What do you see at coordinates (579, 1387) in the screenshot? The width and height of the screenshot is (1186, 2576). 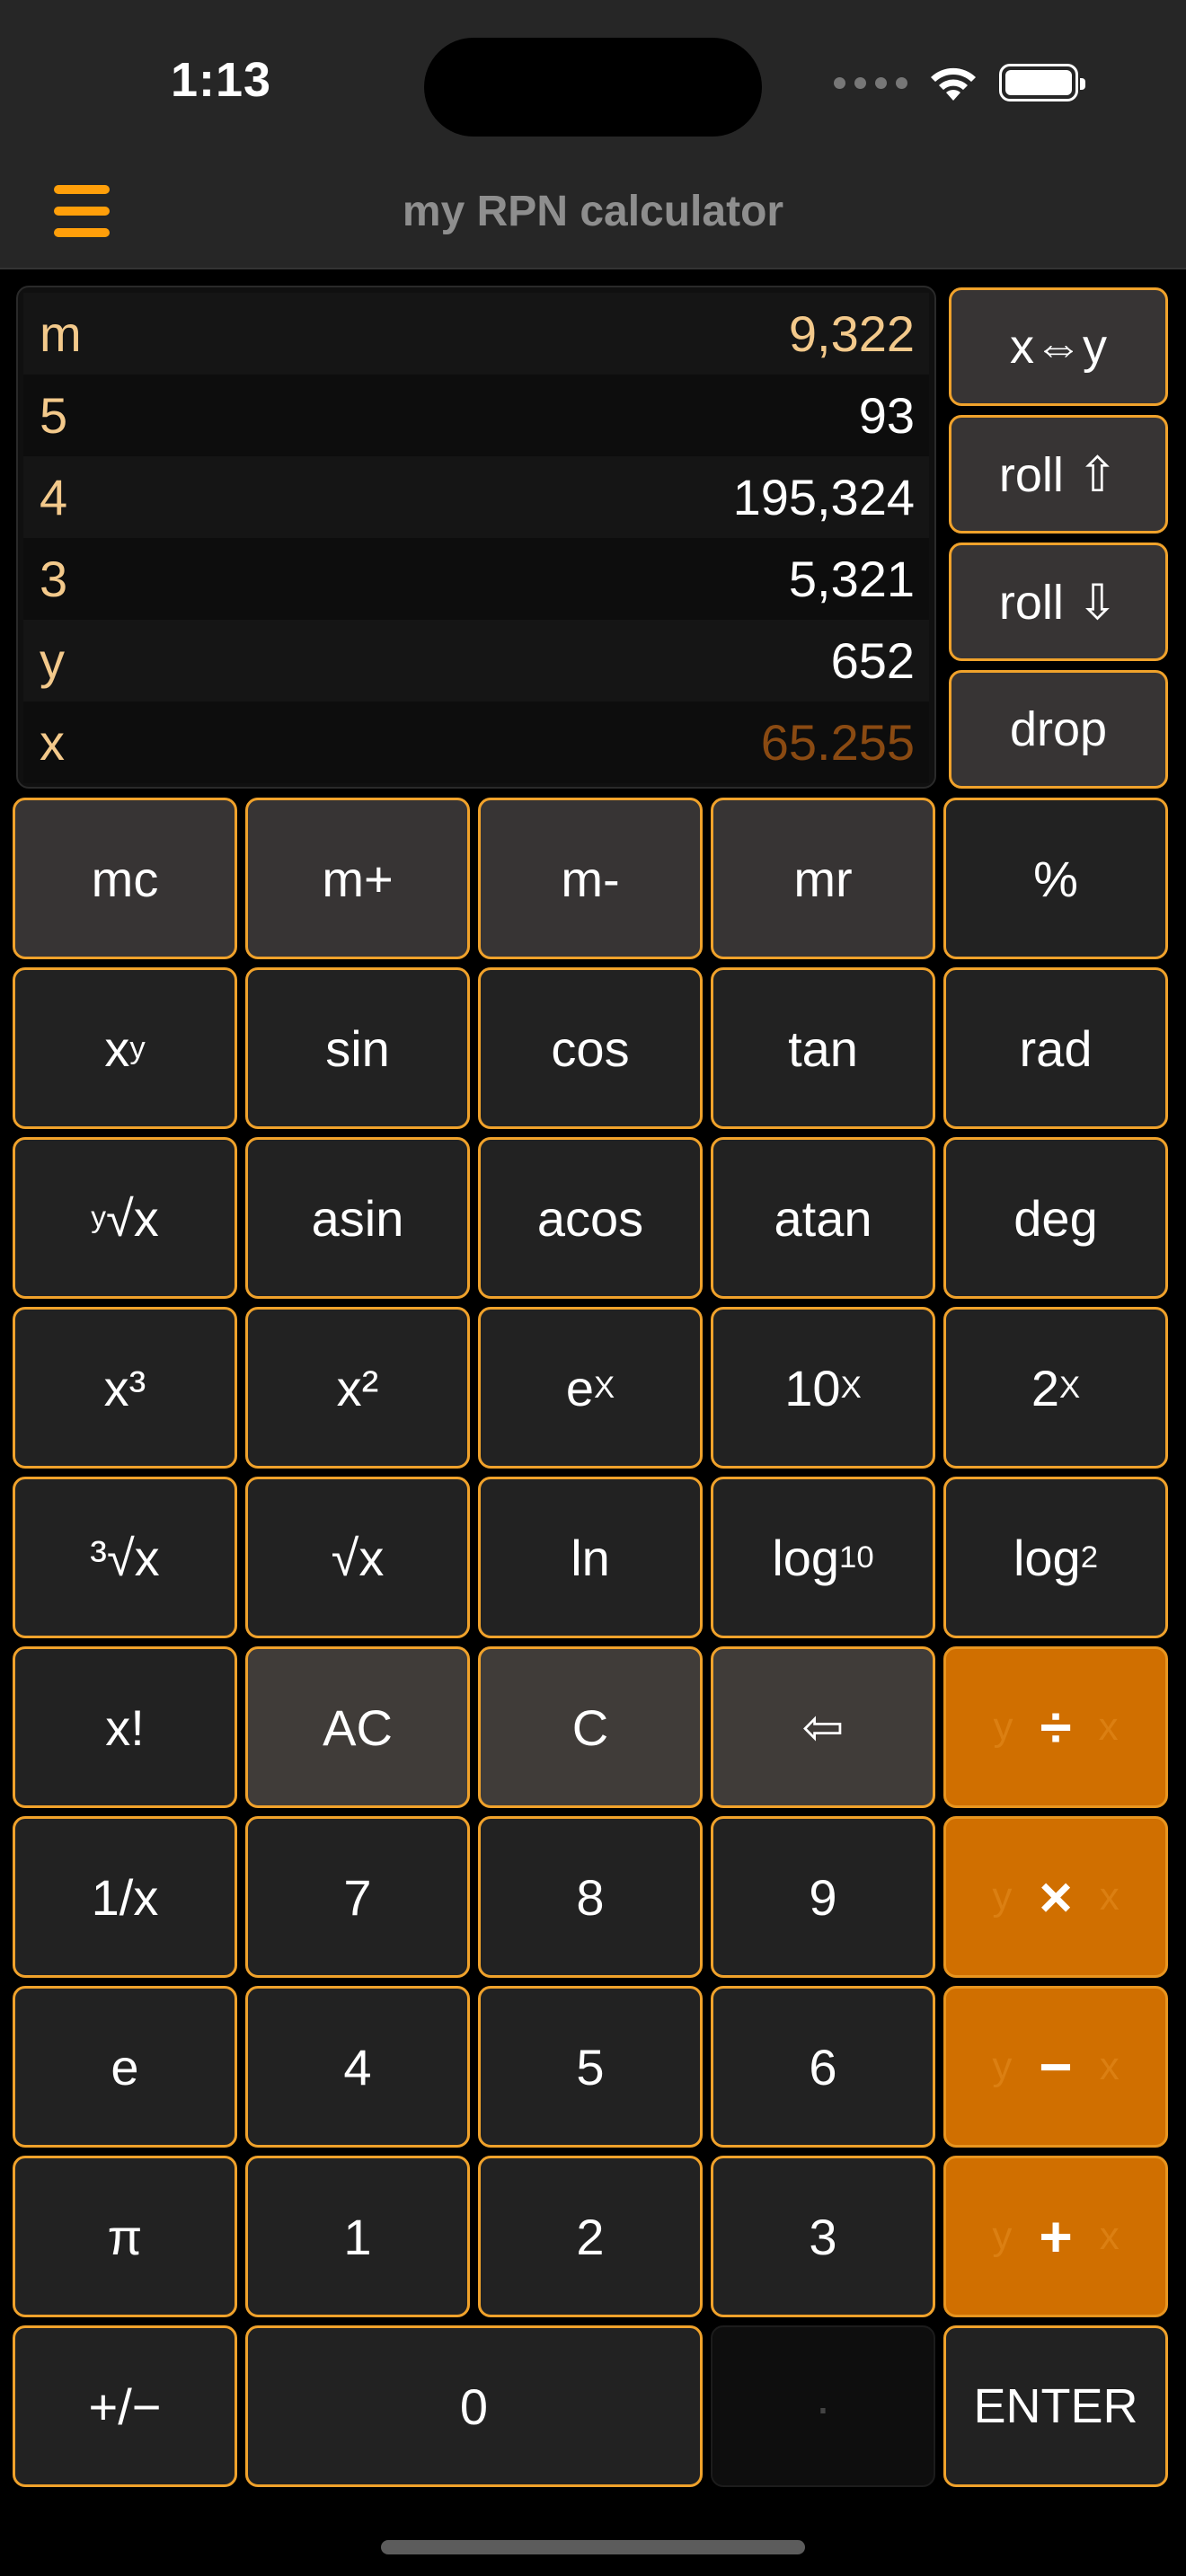 I see `exp-base: e` at bounding box center [579, 1387].